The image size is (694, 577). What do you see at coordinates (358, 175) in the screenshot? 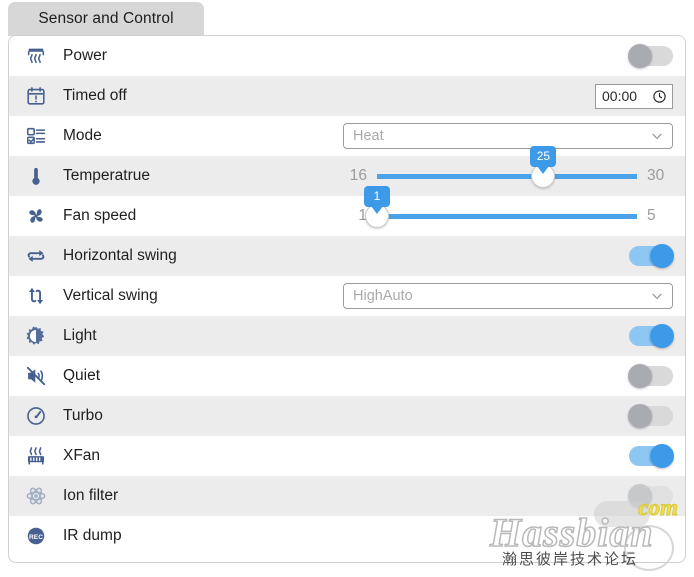
I see `slider-min-label: 16` at bounding box center [358, 175].